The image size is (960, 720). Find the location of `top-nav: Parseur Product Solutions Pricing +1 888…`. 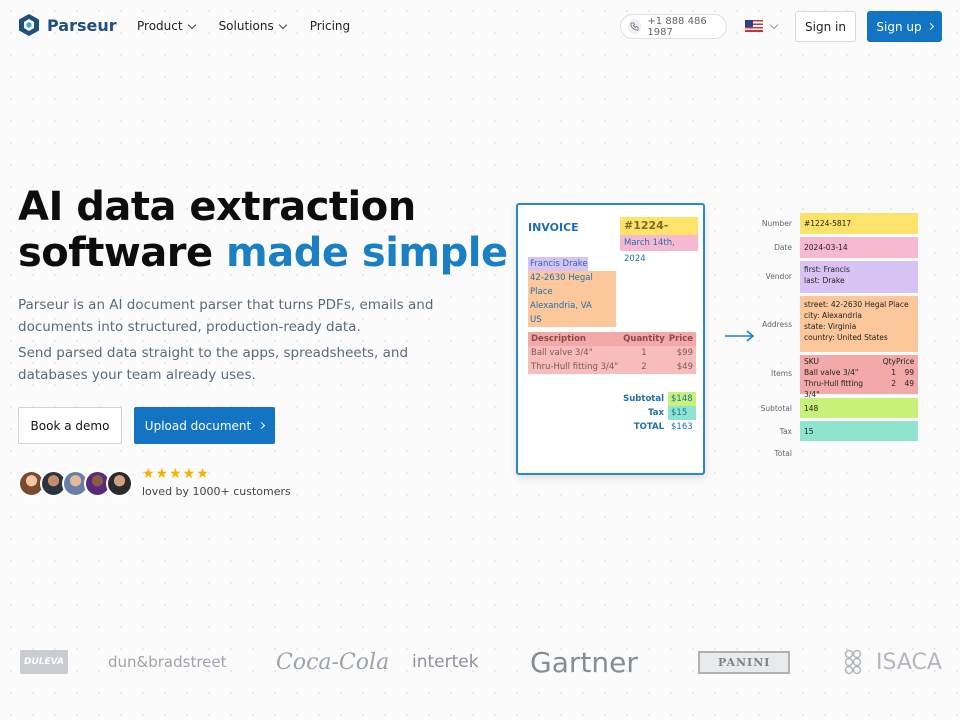

top-nav: Parseur Product Solutions Pricing +1 888… is located at coordinates (480, 27).